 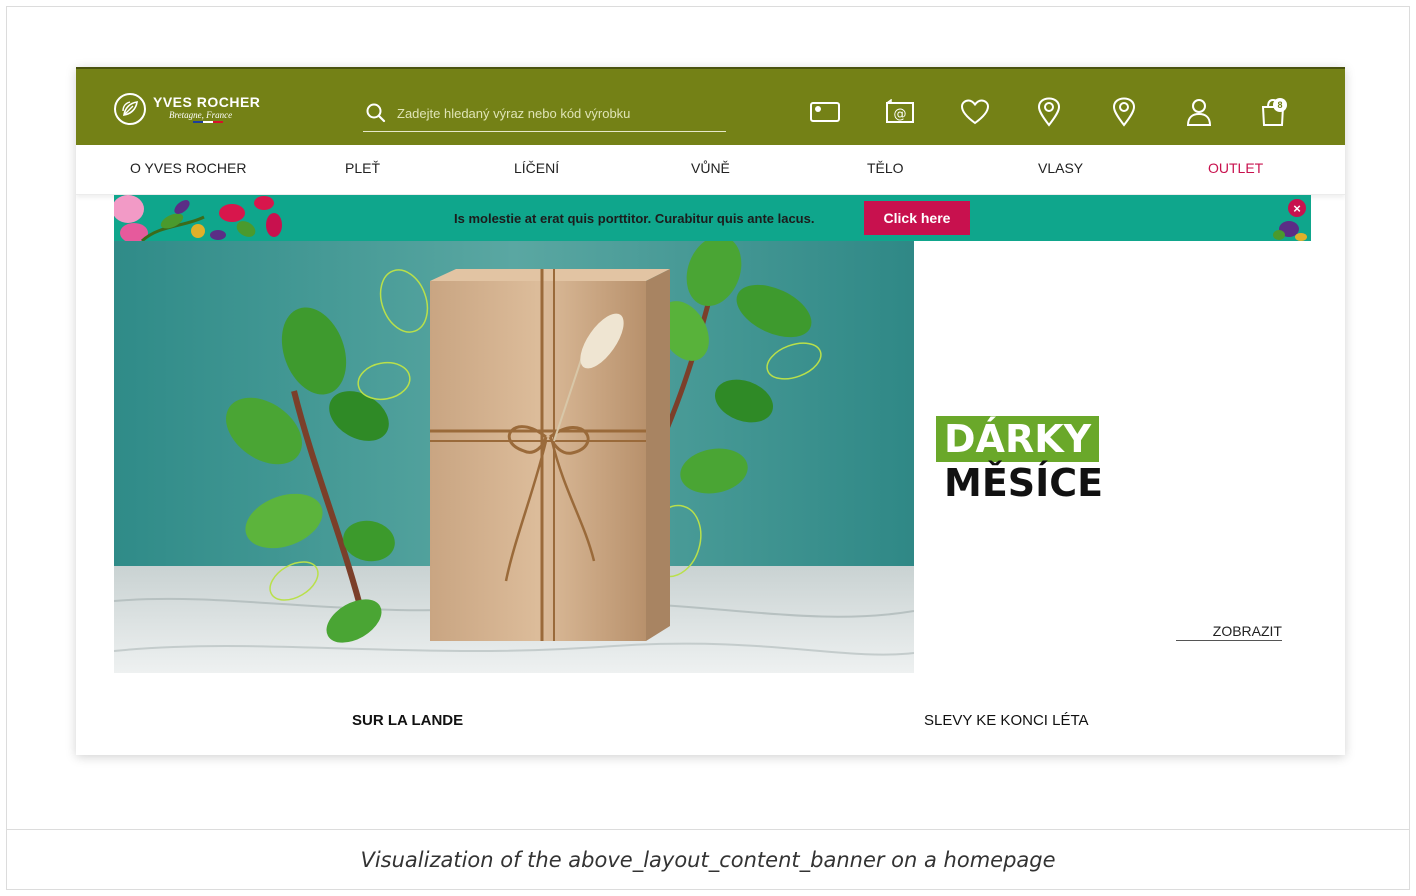 I want to click on cart-count-badge: 8, so click(x=1280, y=105).